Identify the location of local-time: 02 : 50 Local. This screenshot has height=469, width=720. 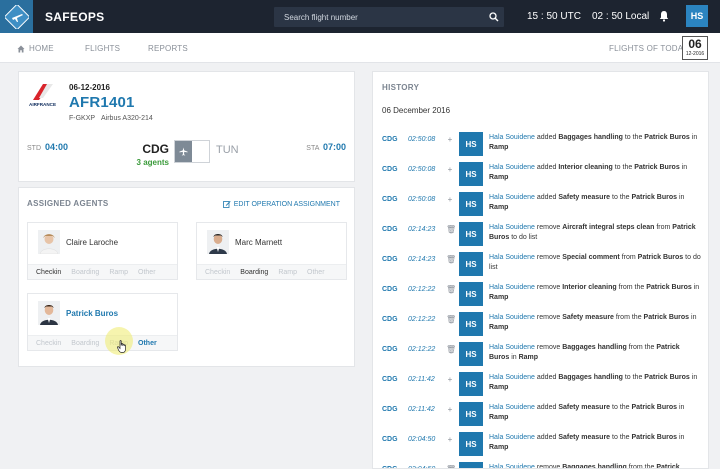
(621, 16).